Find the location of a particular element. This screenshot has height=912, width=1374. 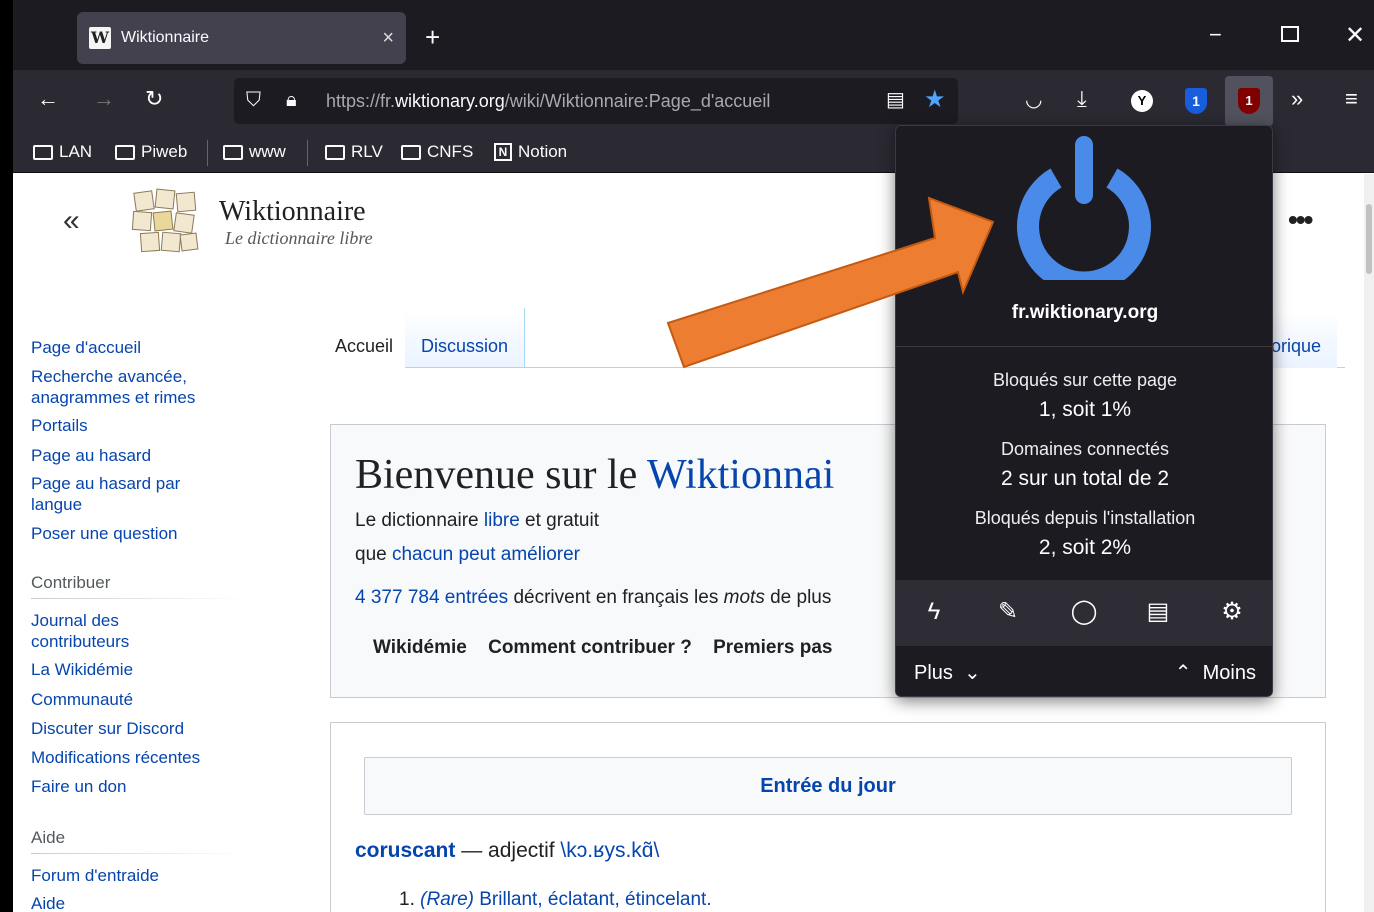

settings-gears-icon: ⚙ is located at coordinates (1232, 612).